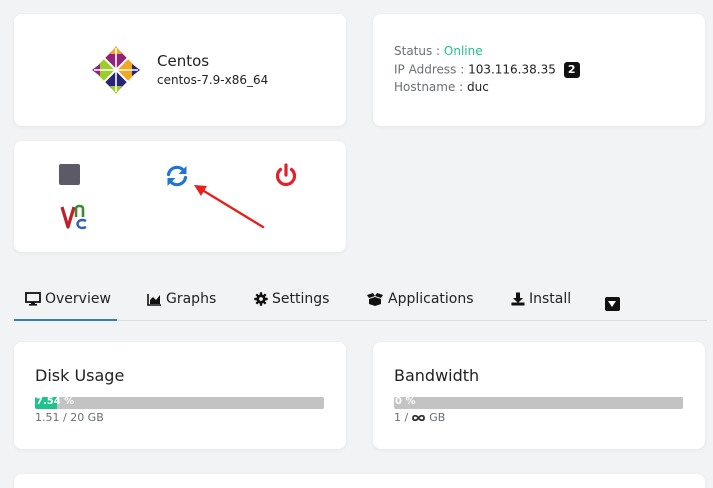  What do you see at coordinates (538, 403) in the screenshot?
I see `bandwidth-bar: 0 %` at bounding box center [538, 403].